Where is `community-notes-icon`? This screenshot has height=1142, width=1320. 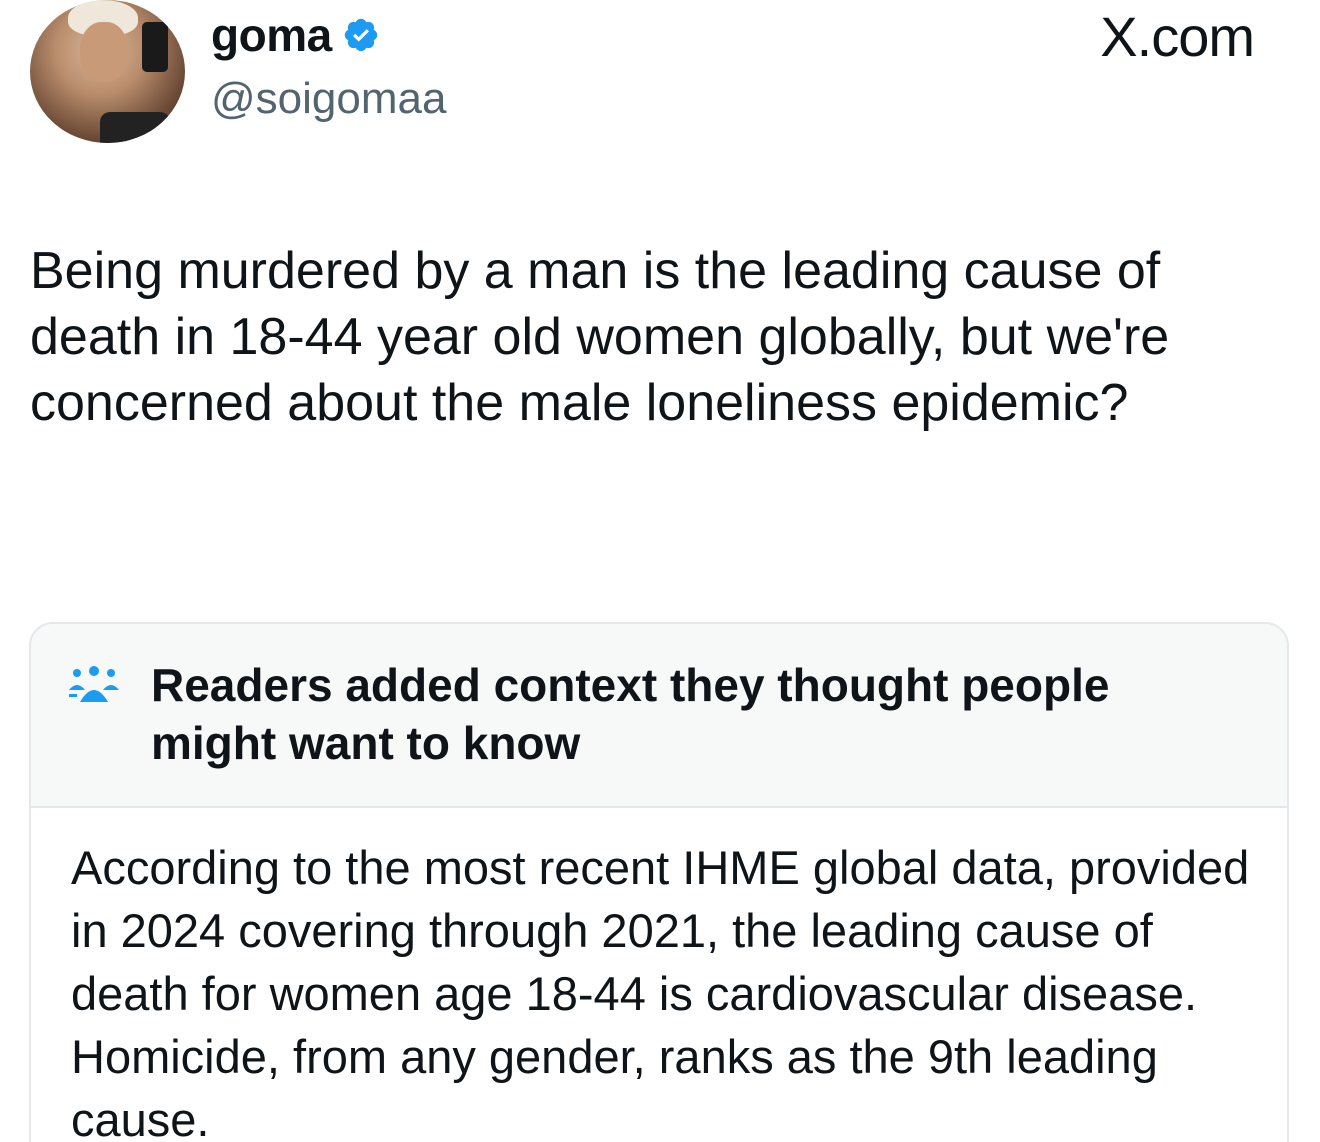 community-notes-icon is located at coordinates (94, 684).